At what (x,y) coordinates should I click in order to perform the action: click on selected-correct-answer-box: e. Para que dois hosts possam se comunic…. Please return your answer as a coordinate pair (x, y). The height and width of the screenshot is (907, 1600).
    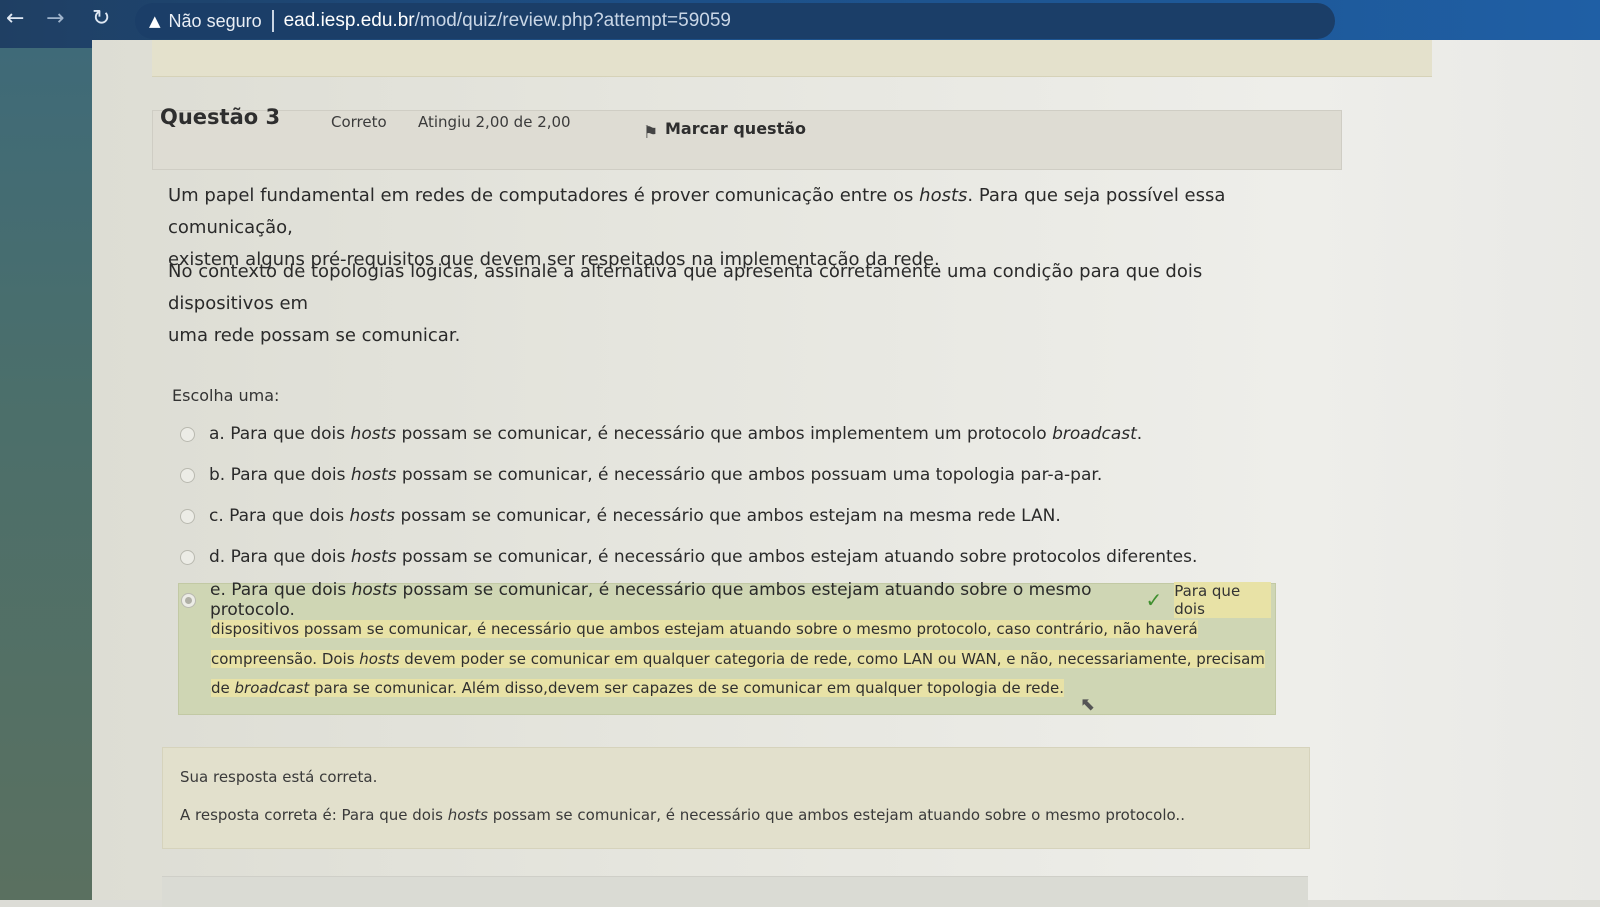
    Looking at the image, I should click on (727, 647).